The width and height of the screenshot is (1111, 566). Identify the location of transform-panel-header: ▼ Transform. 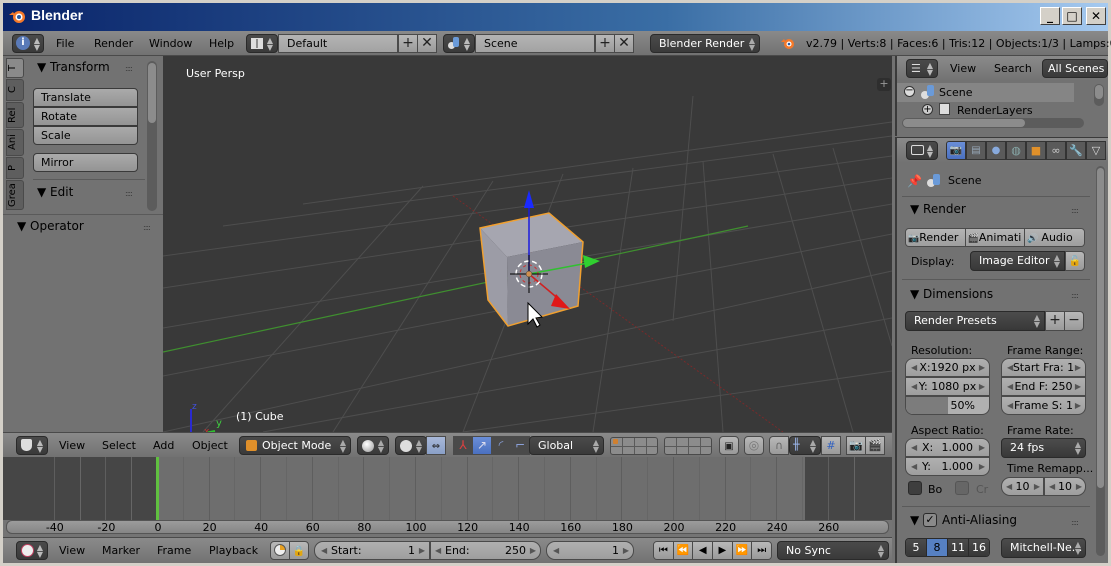
(73, 67).